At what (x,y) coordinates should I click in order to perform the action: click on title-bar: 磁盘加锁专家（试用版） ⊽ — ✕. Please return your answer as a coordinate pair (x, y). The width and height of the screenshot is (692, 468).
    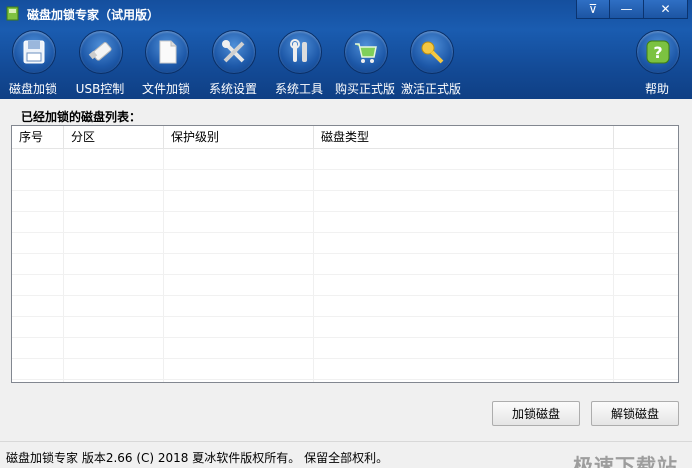
    Looking at the image, I should click on (346, 13).